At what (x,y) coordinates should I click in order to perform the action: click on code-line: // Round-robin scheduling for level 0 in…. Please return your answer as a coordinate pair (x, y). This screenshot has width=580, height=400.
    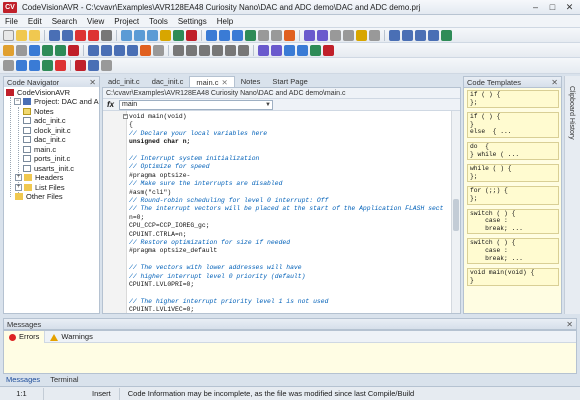
    Looking at the image, I should click on (228, 201).